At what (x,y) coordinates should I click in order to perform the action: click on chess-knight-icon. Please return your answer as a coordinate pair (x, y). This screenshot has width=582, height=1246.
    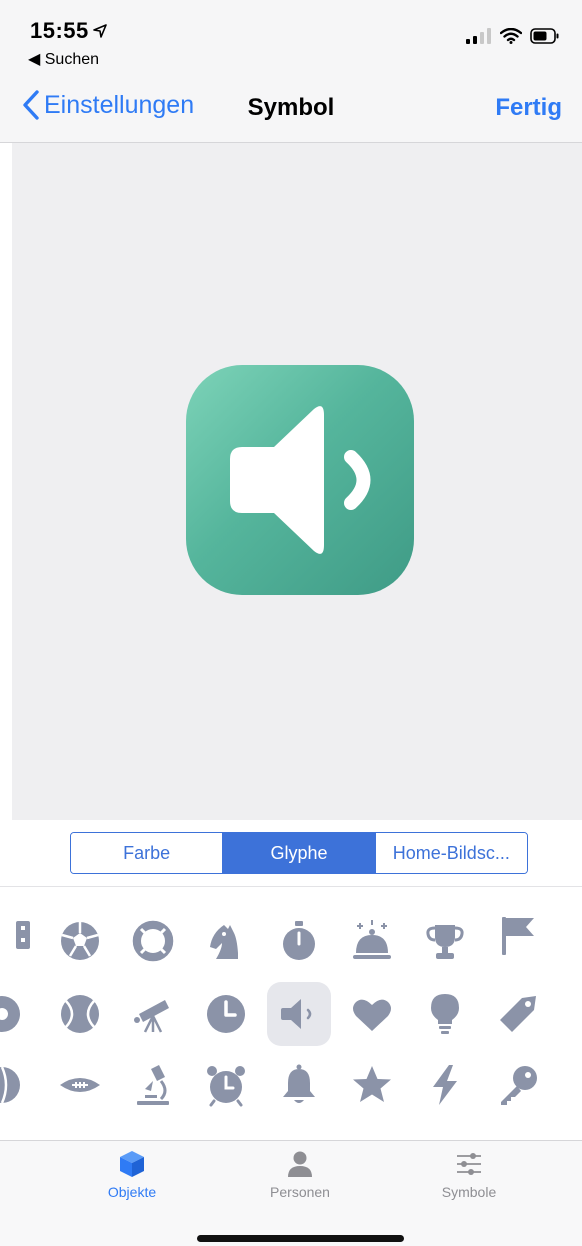
    Looking at the image, I should click on (224, 942).